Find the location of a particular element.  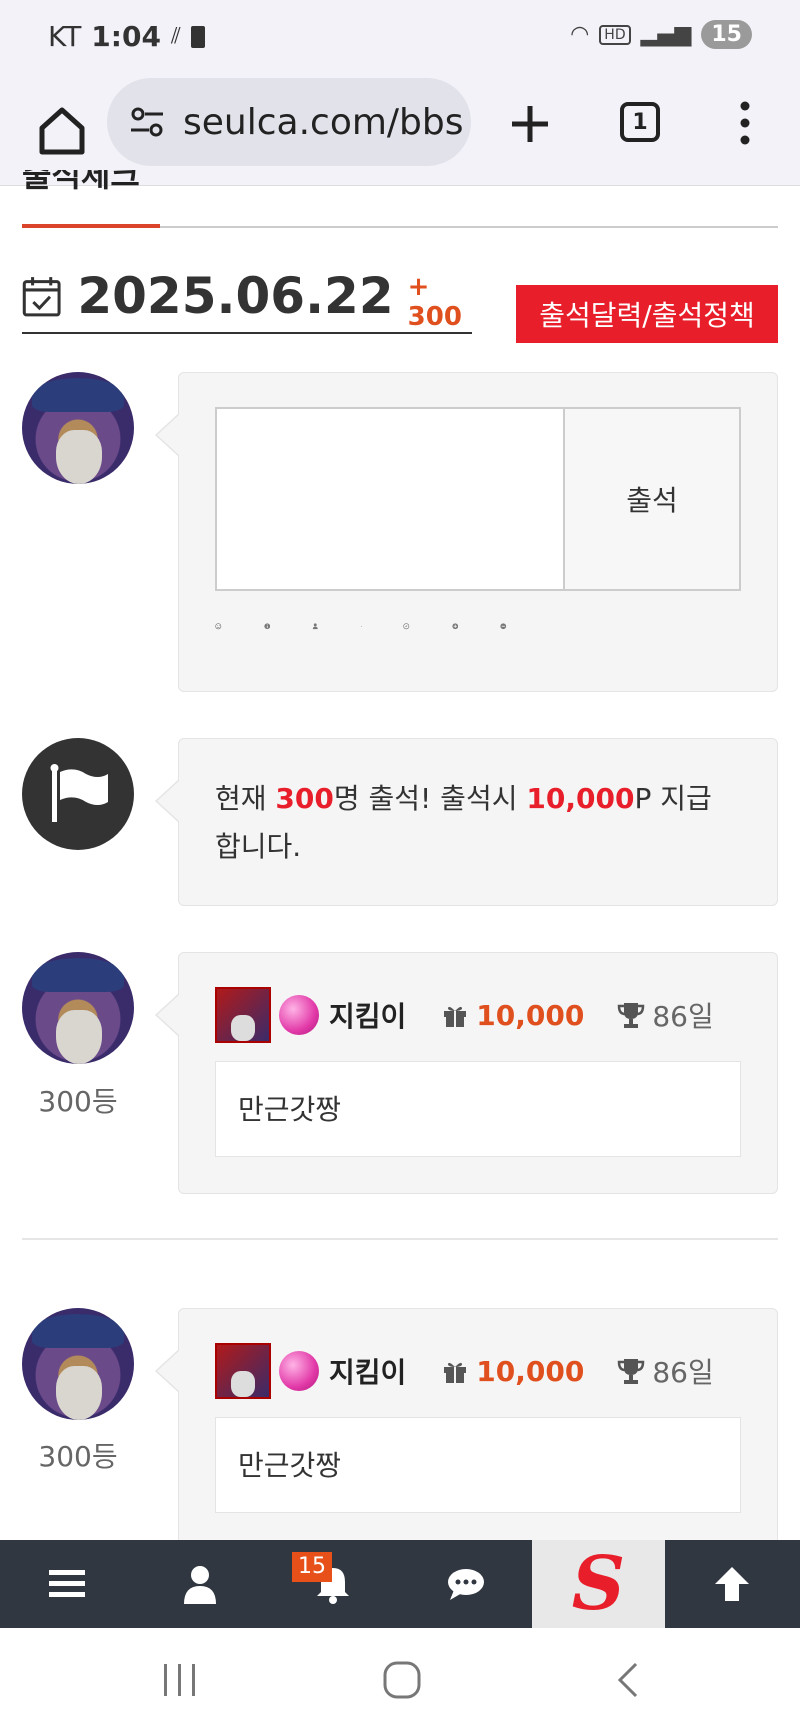

menu-button is located at coordinates (66, 1584).